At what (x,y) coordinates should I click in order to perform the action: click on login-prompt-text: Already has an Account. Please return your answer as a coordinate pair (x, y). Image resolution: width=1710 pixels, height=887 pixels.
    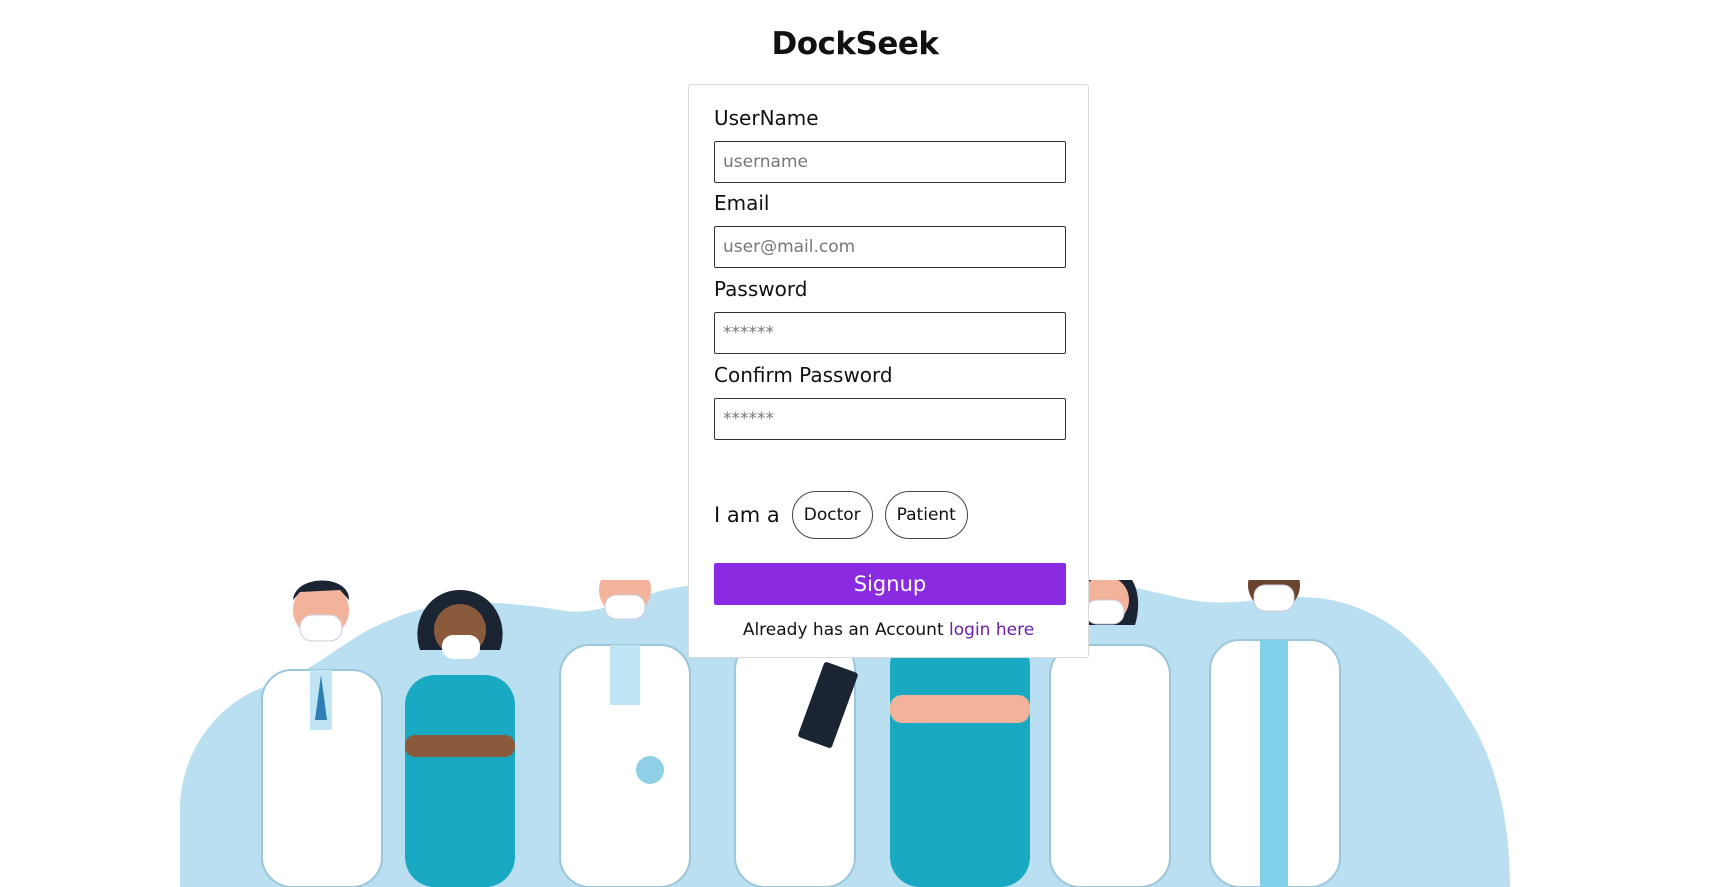
    Looking at the image, I should click on (843, 630).